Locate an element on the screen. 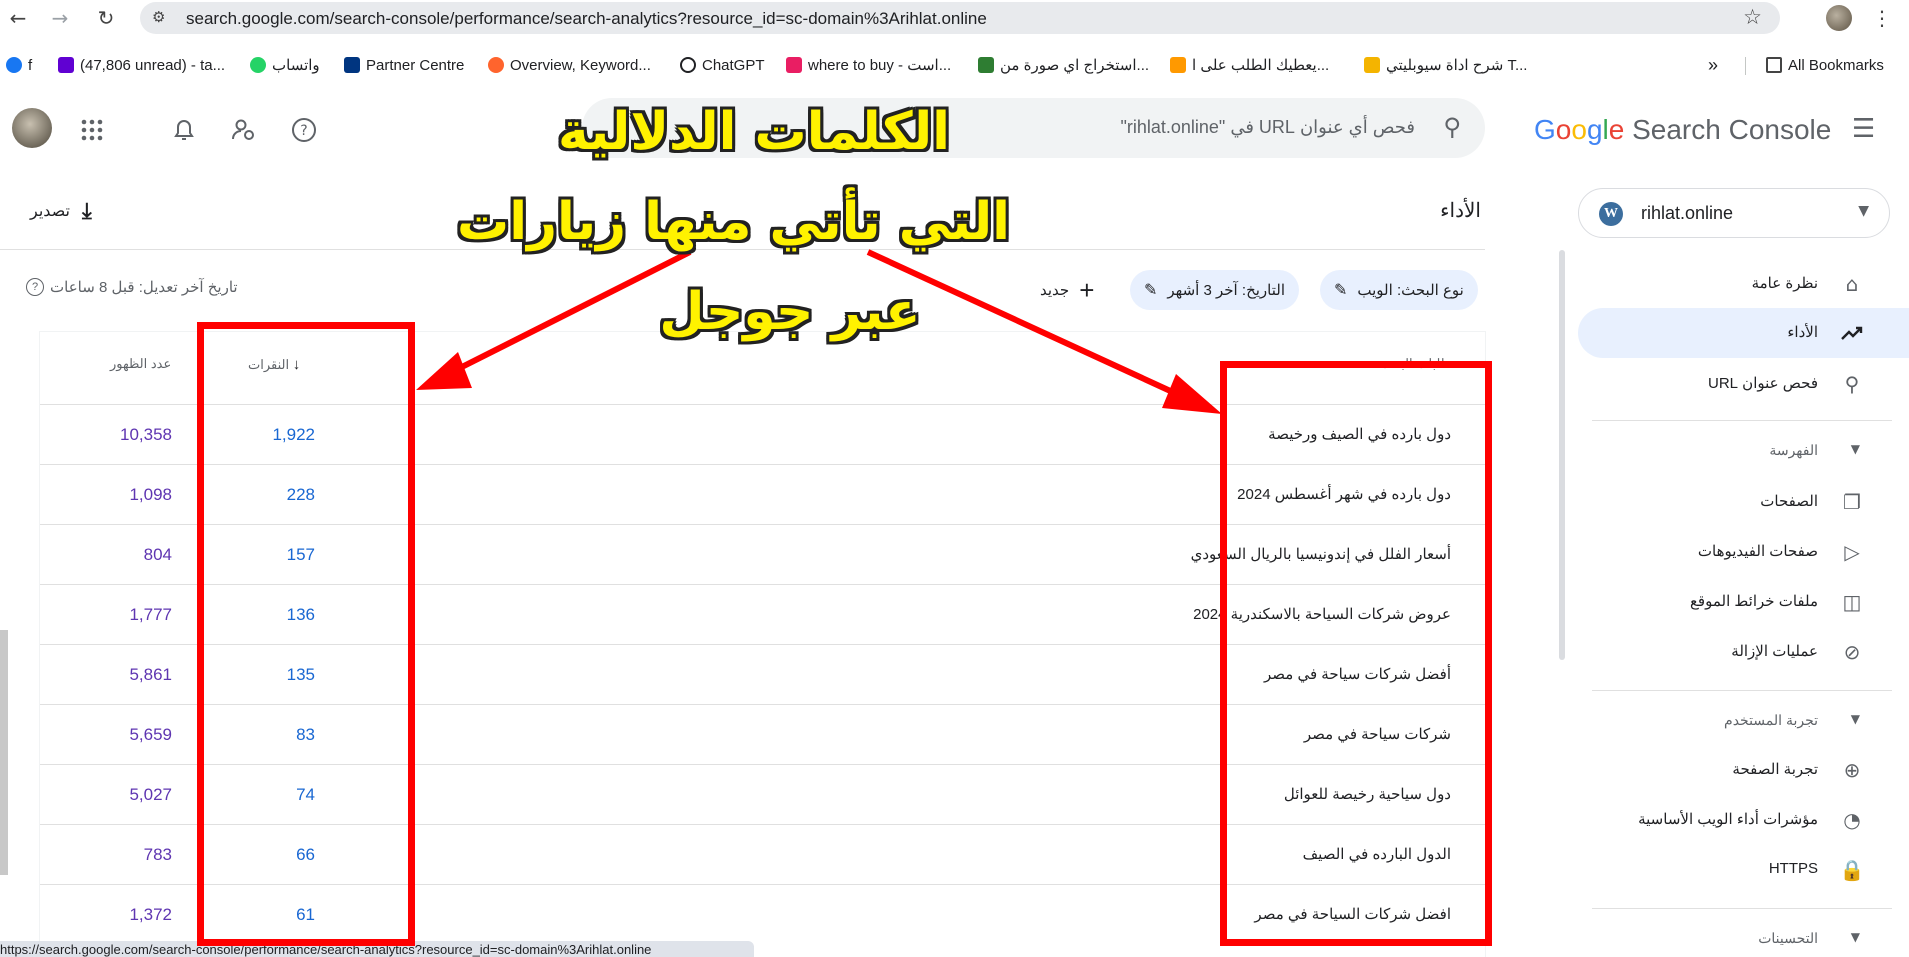 This screenshot has width=1909, height=957. sidebar-divider is located at coordinates (1742, 690).